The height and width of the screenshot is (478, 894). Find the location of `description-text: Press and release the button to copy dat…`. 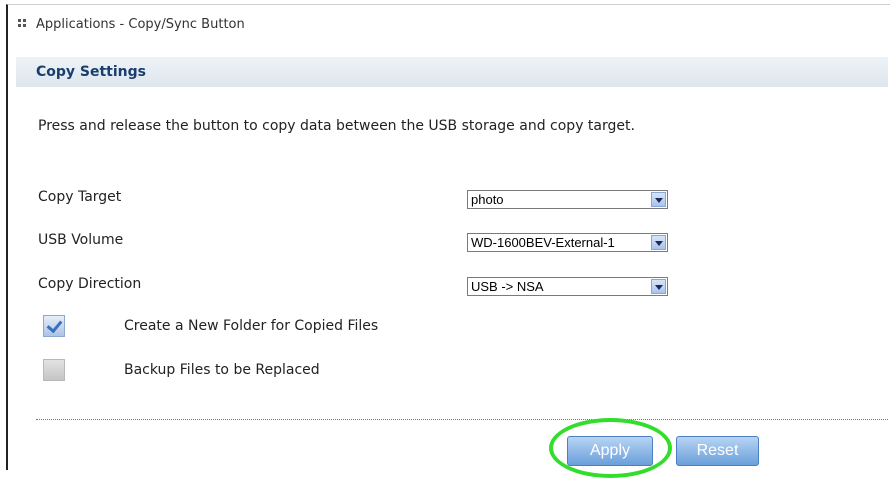

description-text: Press and release the button to copy dat… is located at coordinates (336, 126).